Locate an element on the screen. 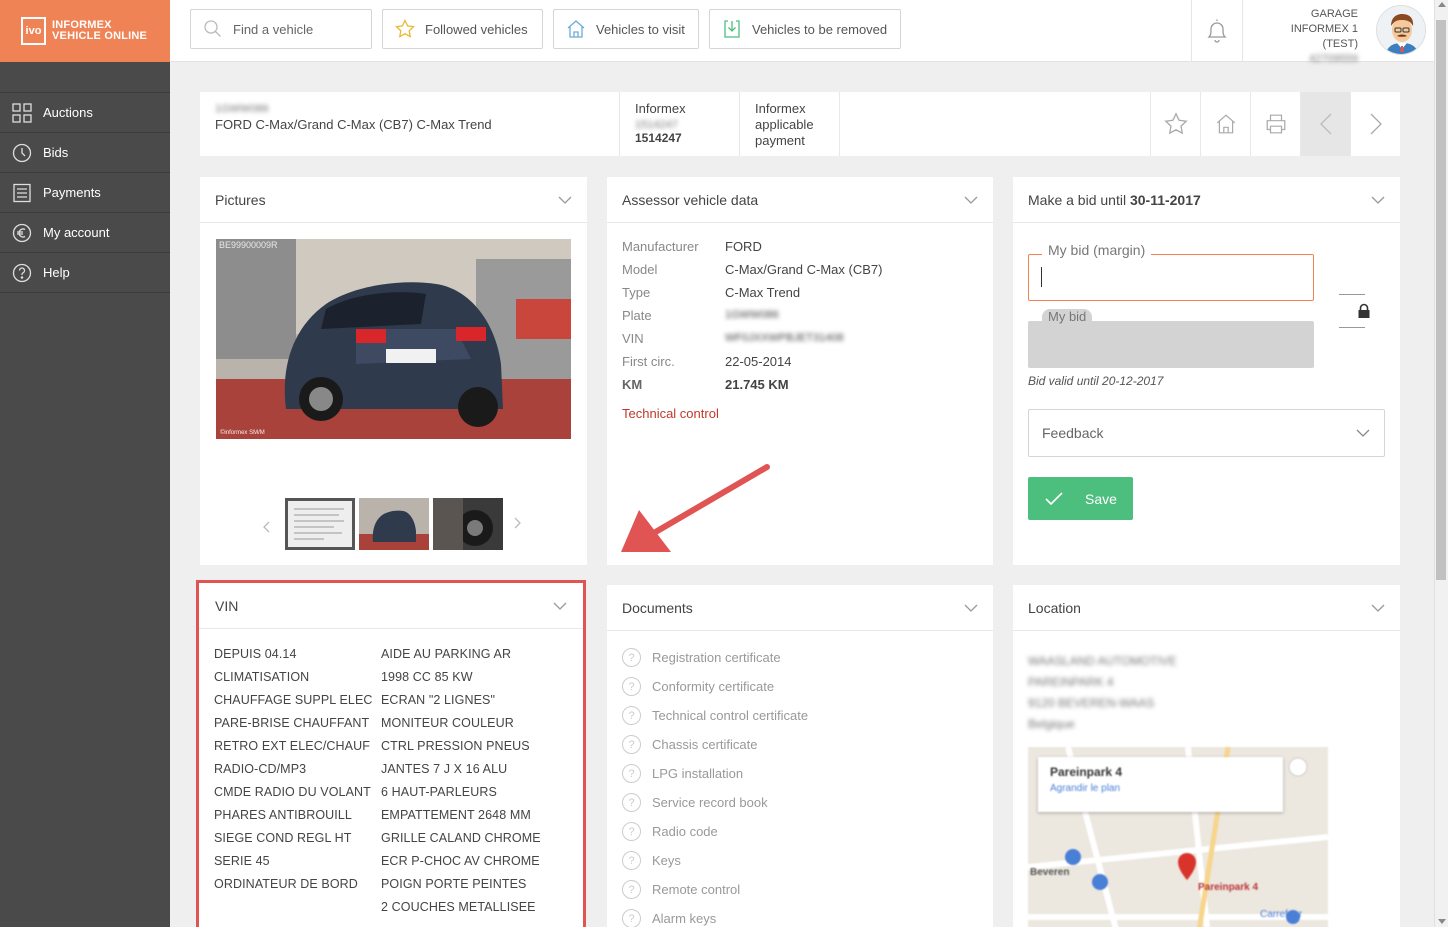 The image size is (1448, 927). informex-blurred: 1514247 is located at coordinates (656, 125).